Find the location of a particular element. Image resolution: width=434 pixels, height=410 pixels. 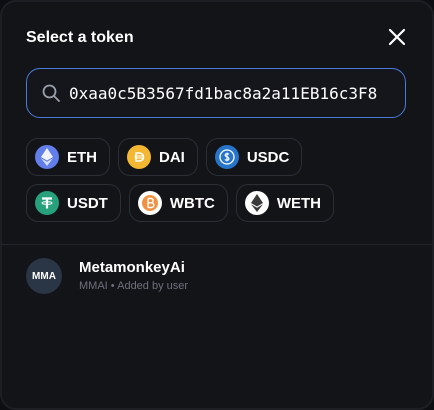

token-chip-eth: ETH is located at coordinates (68, 157).